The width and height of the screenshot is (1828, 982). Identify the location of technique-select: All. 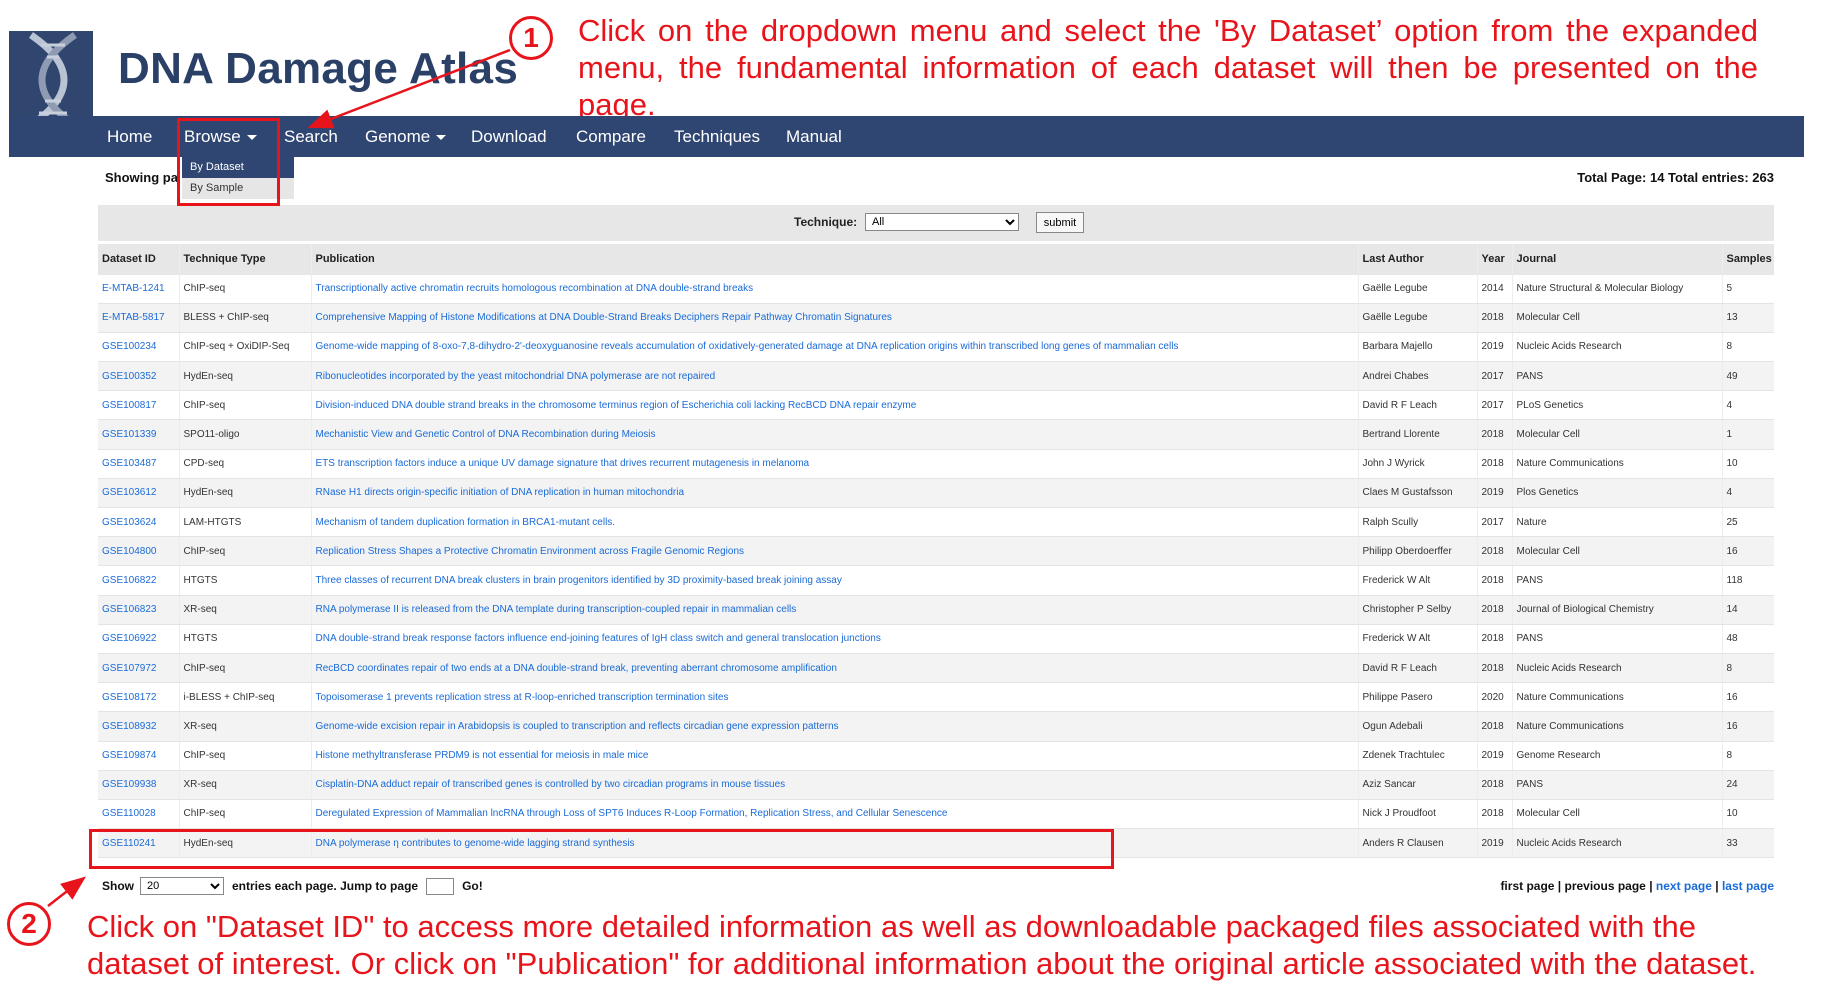
(942, 222).